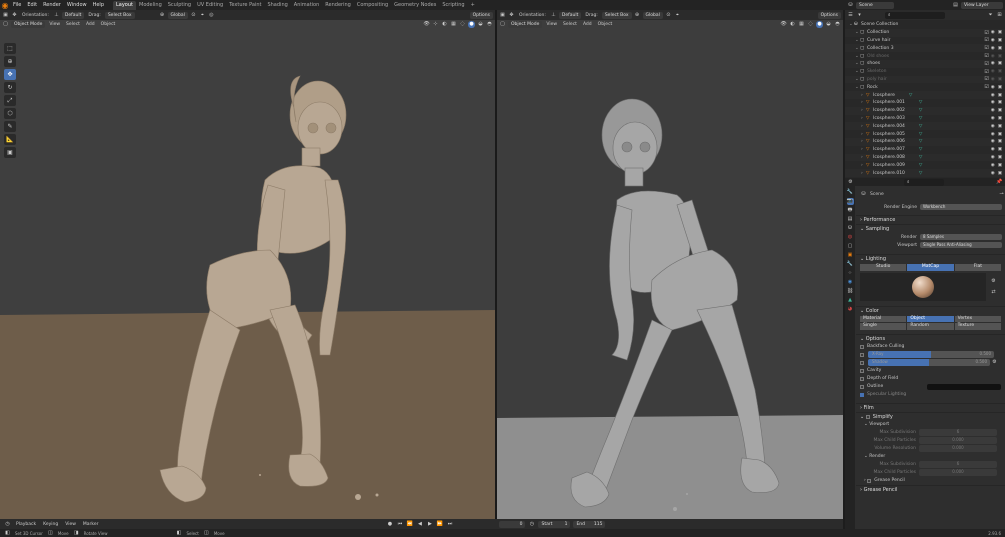  I want to click on gizmo-icon: ⊹, so click(435, 24).